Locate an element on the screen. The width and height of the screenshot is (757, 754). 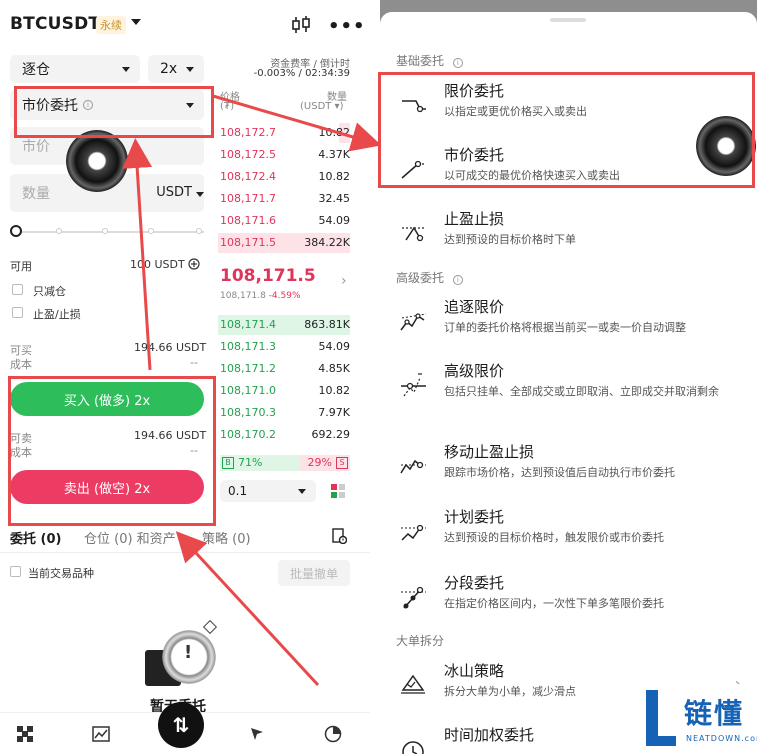
option-segmented-order: 分段委托 在指定价格区间内，一次性下单多笔限价委托 is located at coordinates (568, 600).